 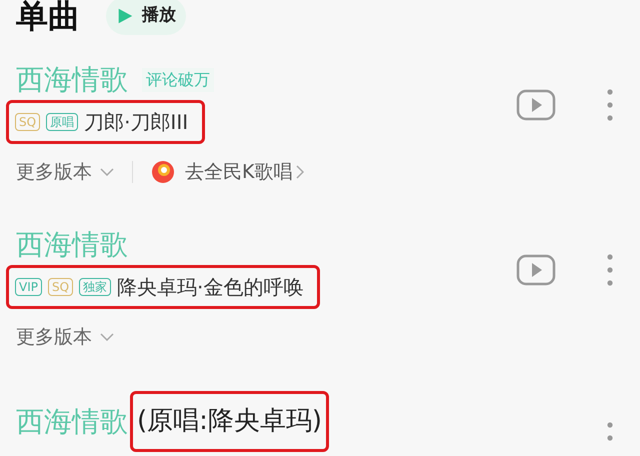 I want to click on quality-tag: 原唱, so click(x=62, y=122).